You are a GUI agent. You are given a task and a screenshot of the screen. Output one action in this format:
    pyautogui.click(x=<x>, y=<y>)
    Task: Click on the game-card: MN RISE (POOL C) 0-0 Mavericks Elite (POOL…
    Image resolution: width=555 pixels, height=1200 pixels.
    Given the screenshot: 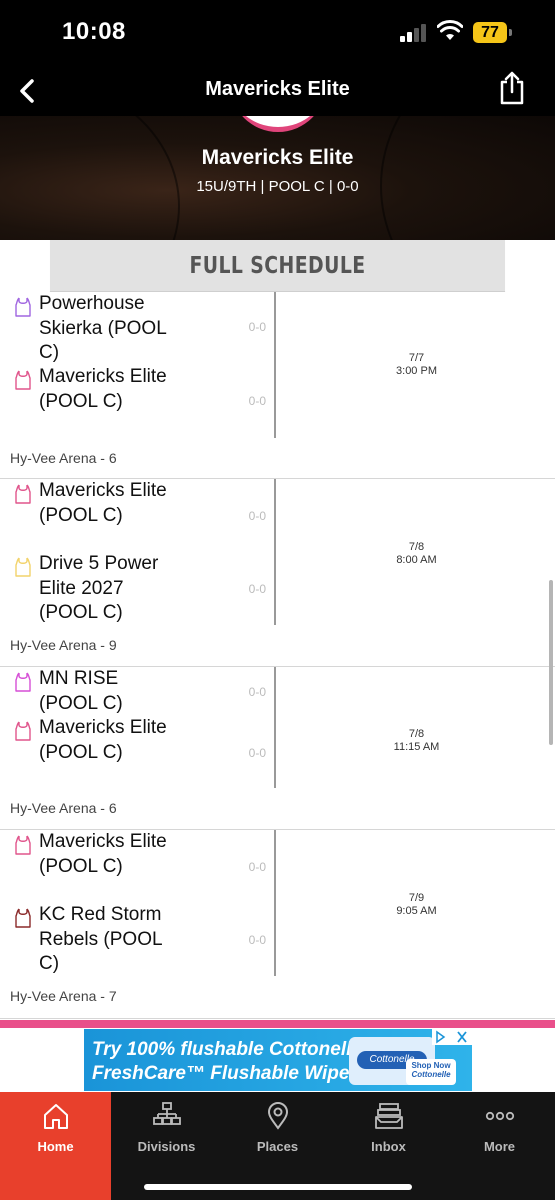 What is the action you would take?
    pyautogui.click(x=277, y=748)
    